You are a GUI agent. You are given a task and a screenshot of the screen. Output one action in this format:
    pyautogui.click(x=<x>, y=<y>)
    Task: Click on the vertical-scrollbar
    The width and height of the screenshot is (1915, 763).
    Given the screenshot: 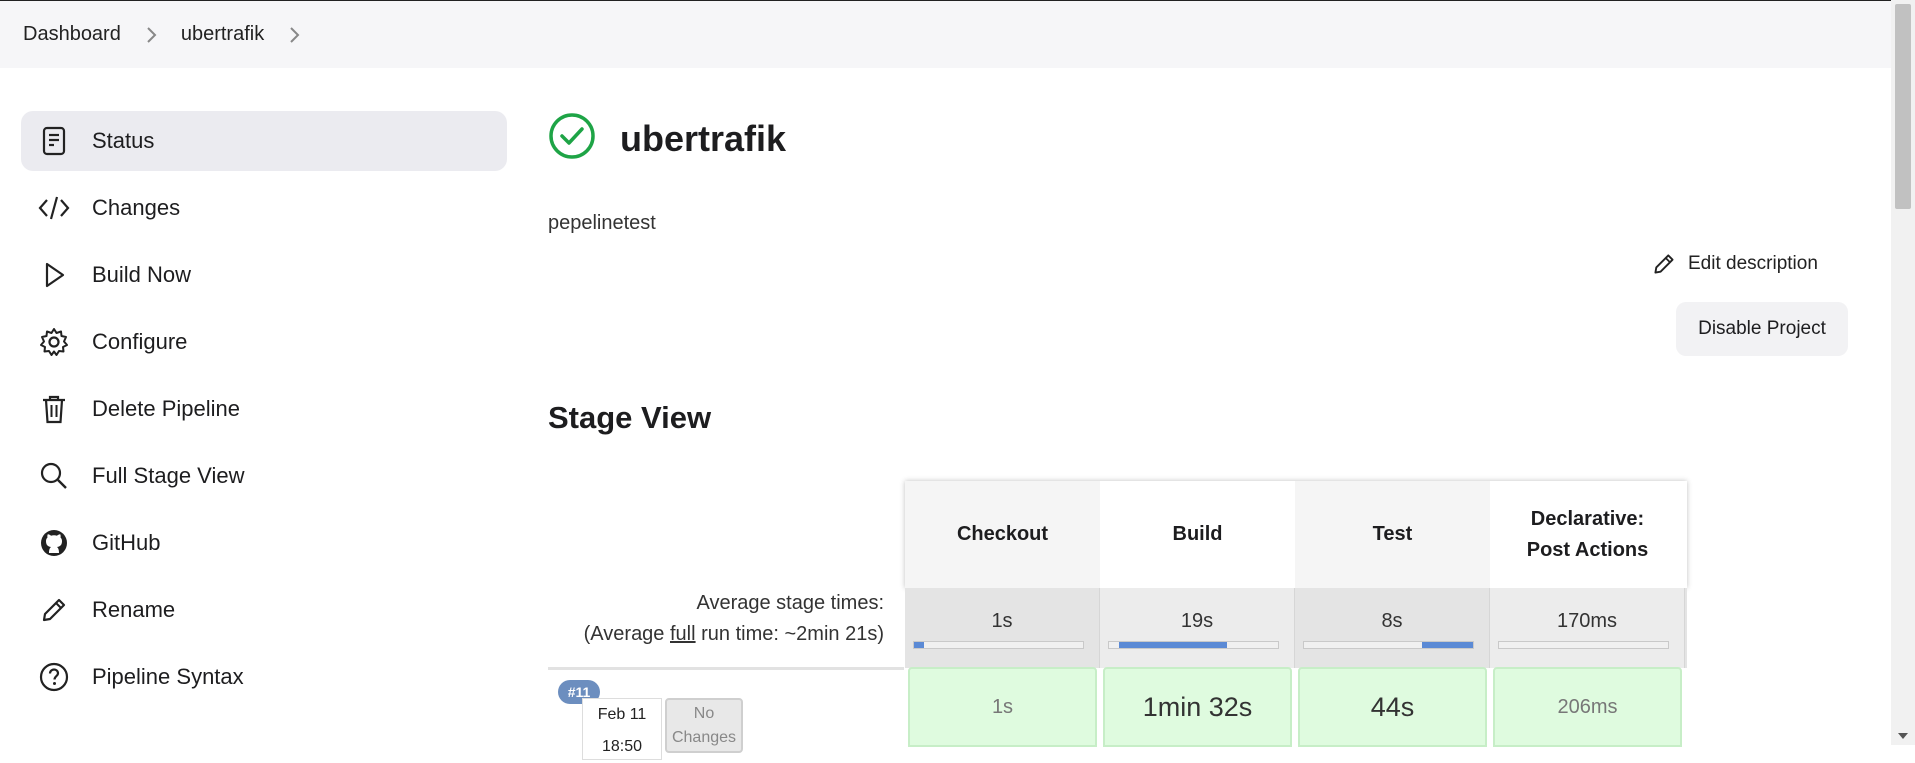 What is the action you would take?
    pyautogui.click(x=1903, y=372)
    